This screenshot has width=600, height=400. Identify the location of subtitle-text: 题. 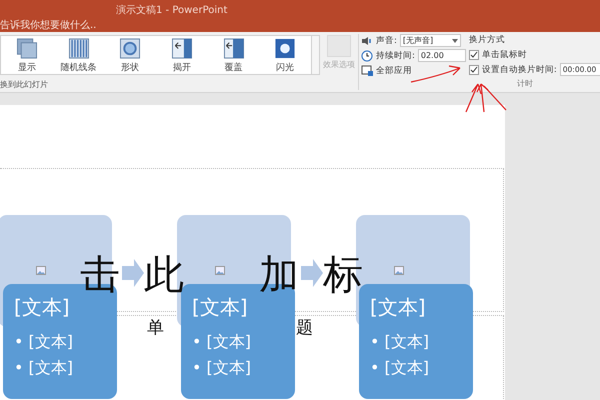
(304, 328).